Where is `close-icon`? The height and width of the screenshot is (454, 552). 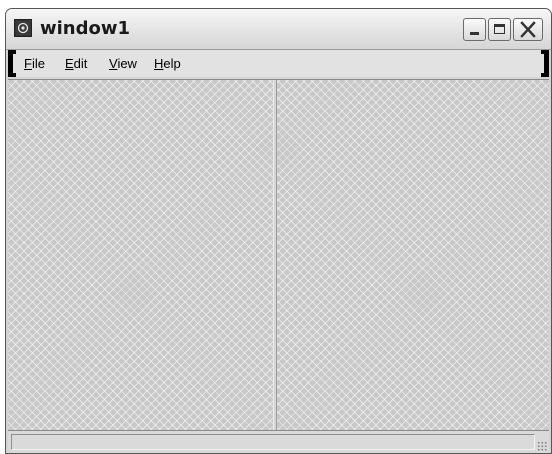 close-icon is located at coordinates (528, 29).